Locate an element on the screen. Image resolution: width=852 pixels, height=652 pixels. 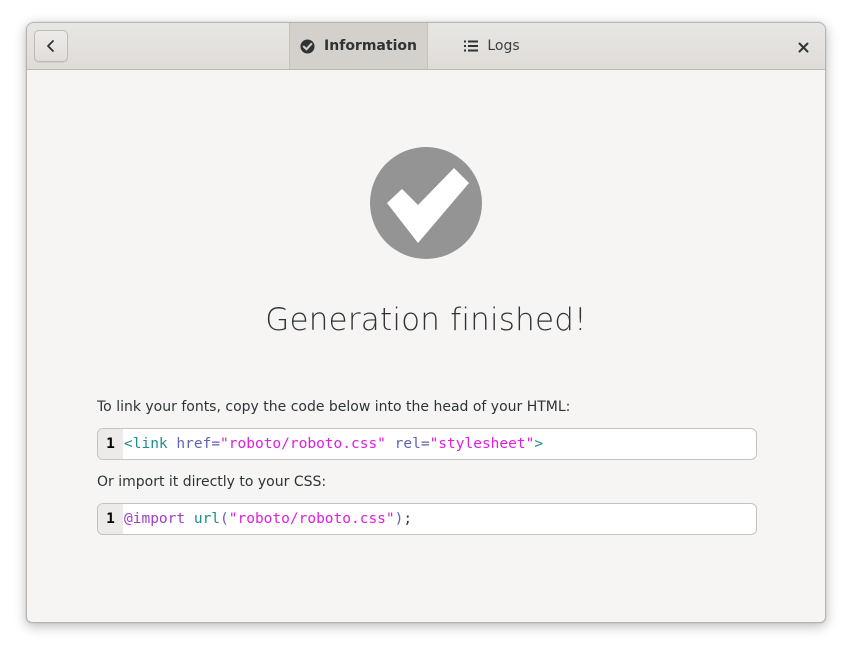
close-icon is located at coordinates (803, 47).